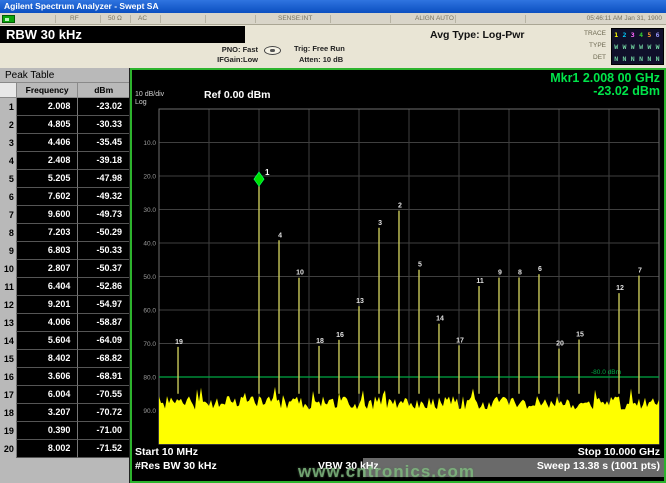  Describe the element at coordinates (176, 466) in the screenshot. I see `res-bw-label: #Res BW 30 kHz` at that location.